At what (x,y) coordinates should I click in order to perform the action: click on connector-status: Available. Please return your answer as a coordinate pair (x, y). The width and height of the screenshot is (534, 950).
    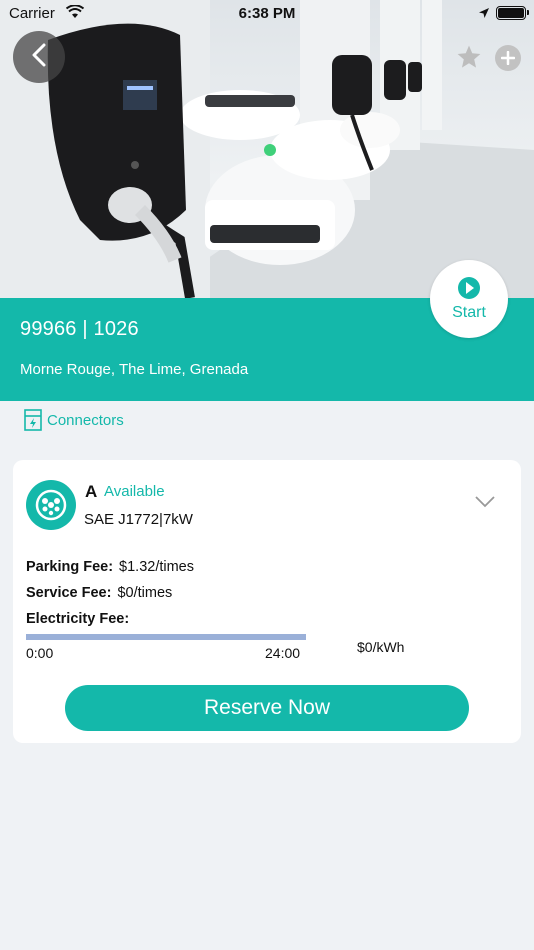
    Looking at the image, I should click on (134, 491).